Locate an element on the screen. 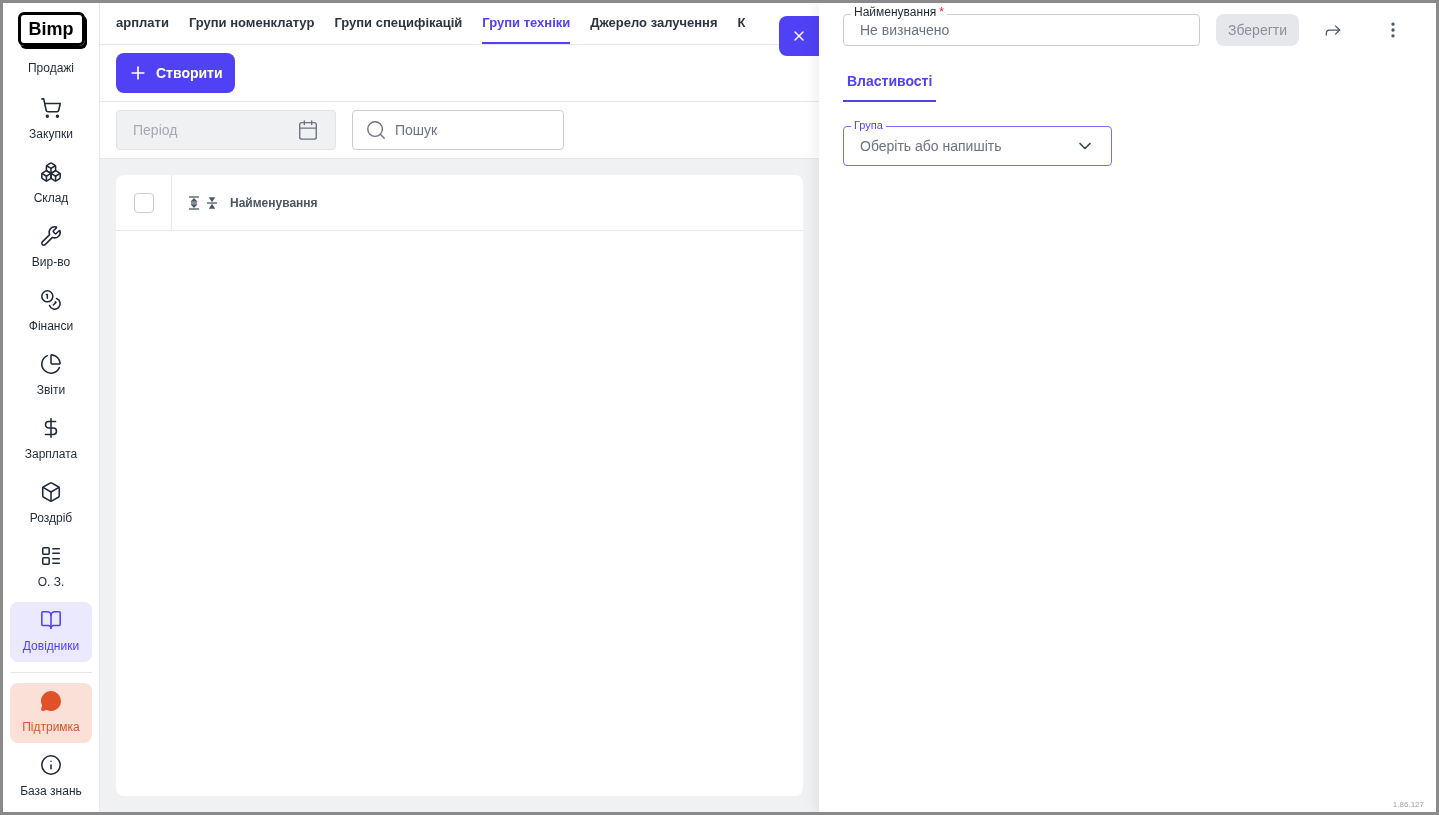  logo: Bimp is located at coordinates (51, 29).